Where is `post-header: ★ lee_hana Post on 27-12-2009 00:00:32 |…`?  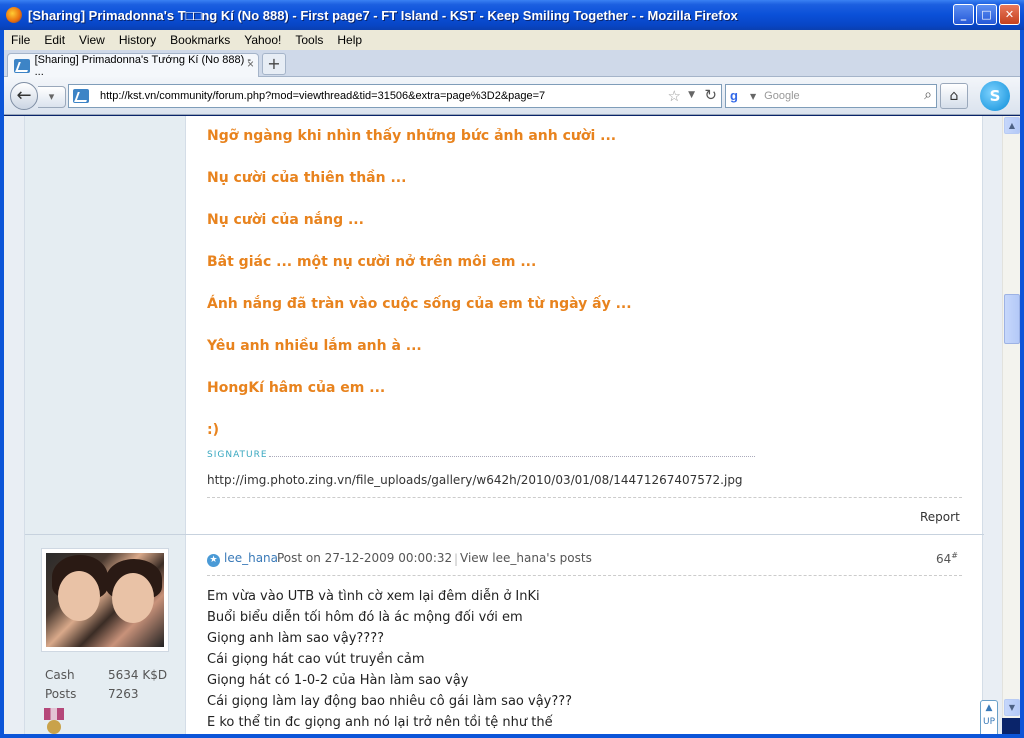
post-header: ★ lee_hana Post on 27-12-2009 00:00:32 |… is located at coordinates (584, 561).